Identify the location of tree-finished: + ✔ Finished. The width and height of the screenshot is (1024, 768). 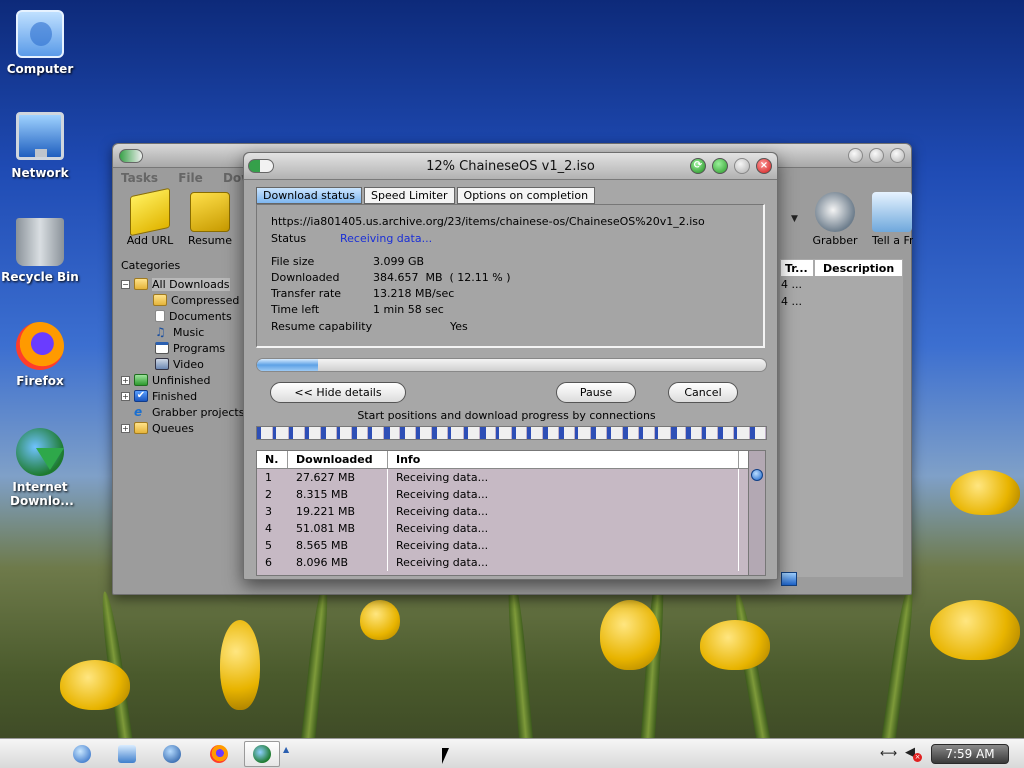
(183, 396).